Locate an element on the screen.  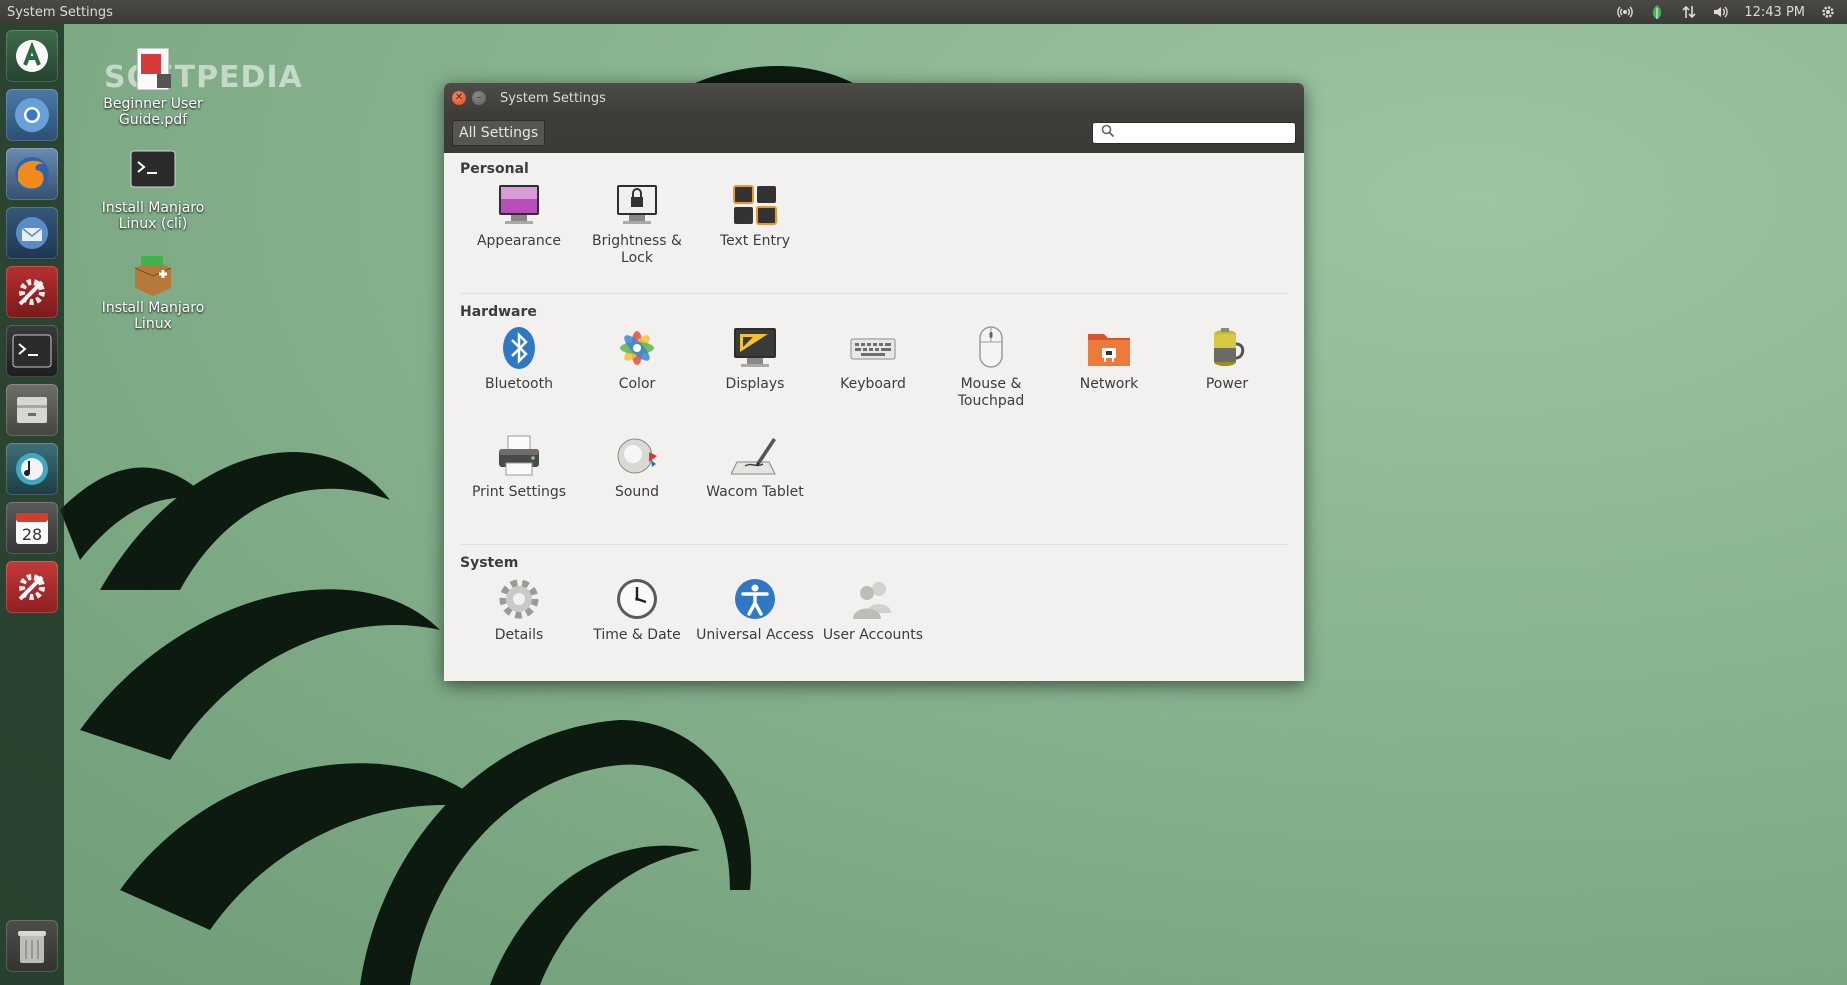
settings-item-appearance: Appearance is located at coordinates (519, 232).